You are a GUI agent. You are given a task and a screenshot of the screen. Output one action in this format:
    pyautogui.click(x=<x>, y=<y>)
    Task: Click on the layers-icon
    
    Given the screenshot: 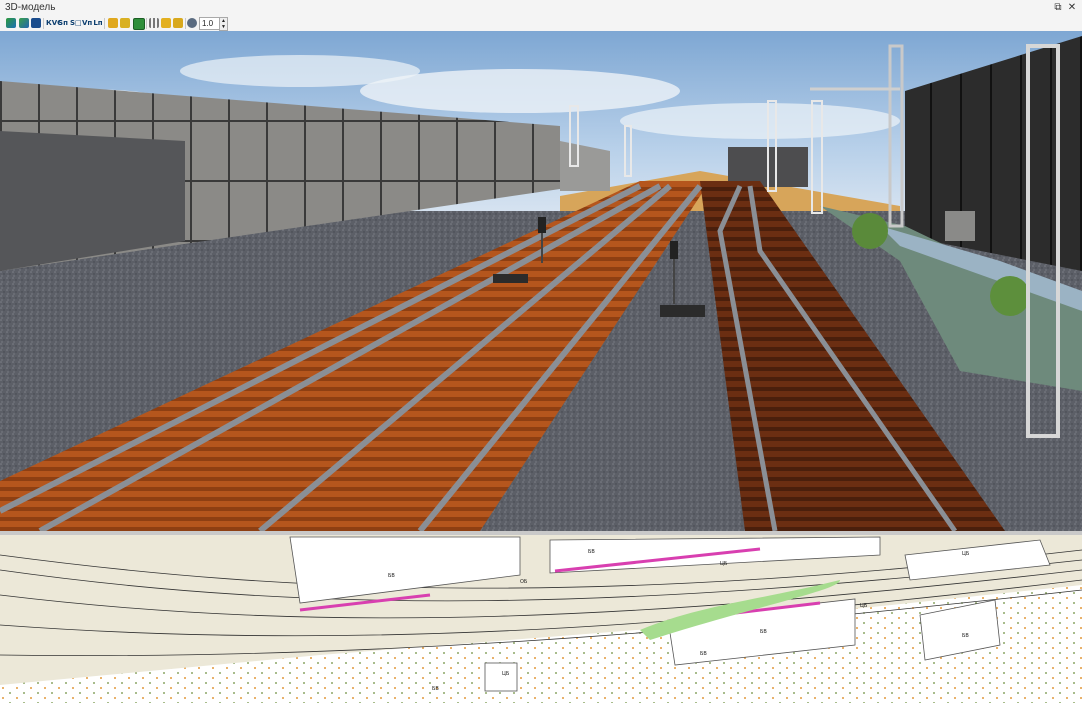 What is the action you would take?
    pyautogui.click(x=24, y=23)
    